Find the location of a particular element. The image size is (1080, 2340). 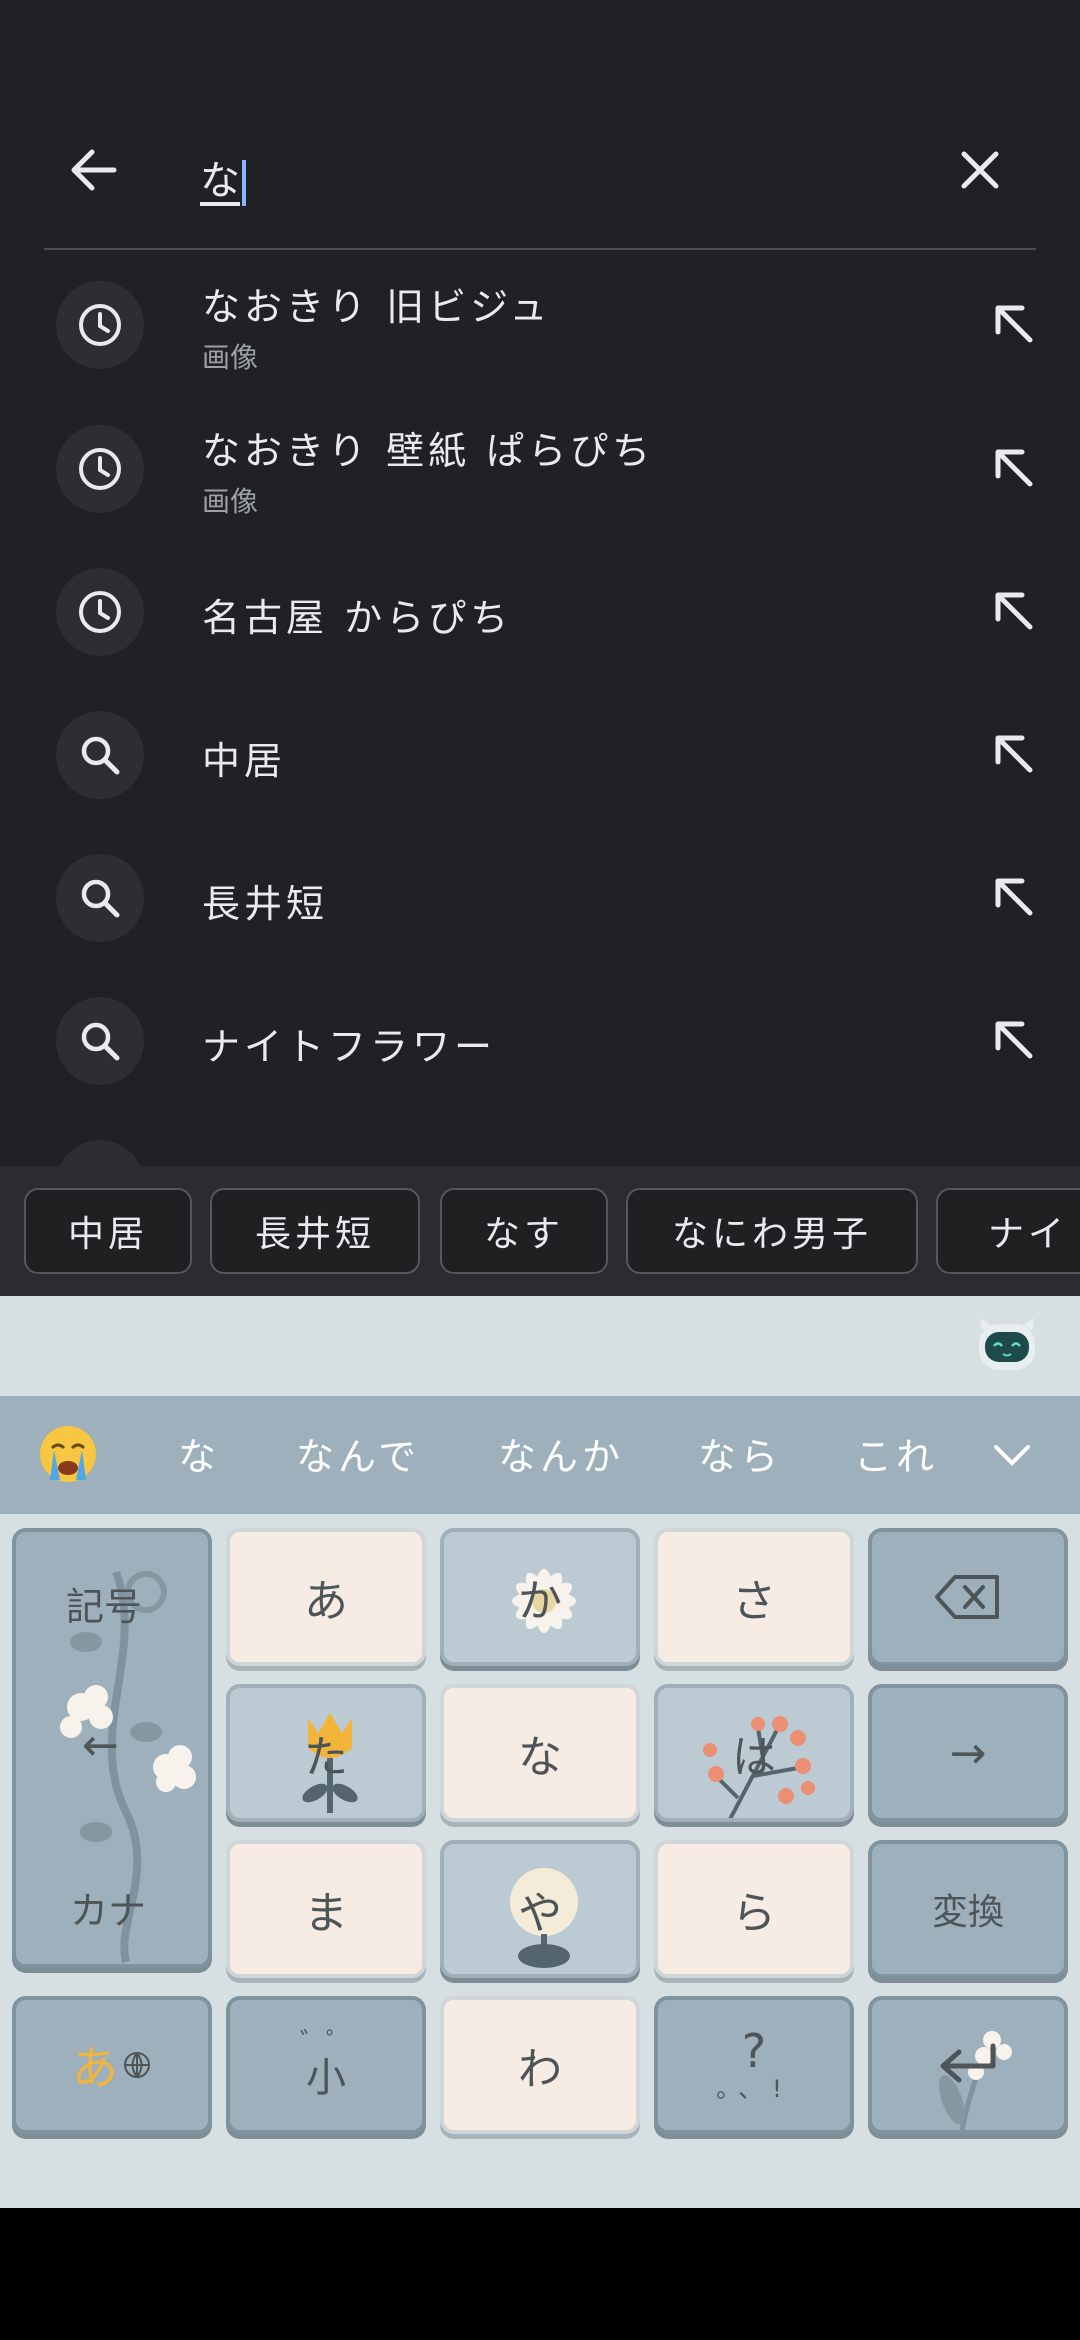

symbols-label: 記号 is located at coordinates (104, 1607).